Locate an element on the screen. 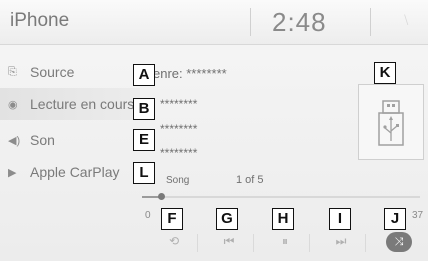 The height and width of the screenshot is (261, 428). callout-label-j: J is located at coordinates (395, 219).